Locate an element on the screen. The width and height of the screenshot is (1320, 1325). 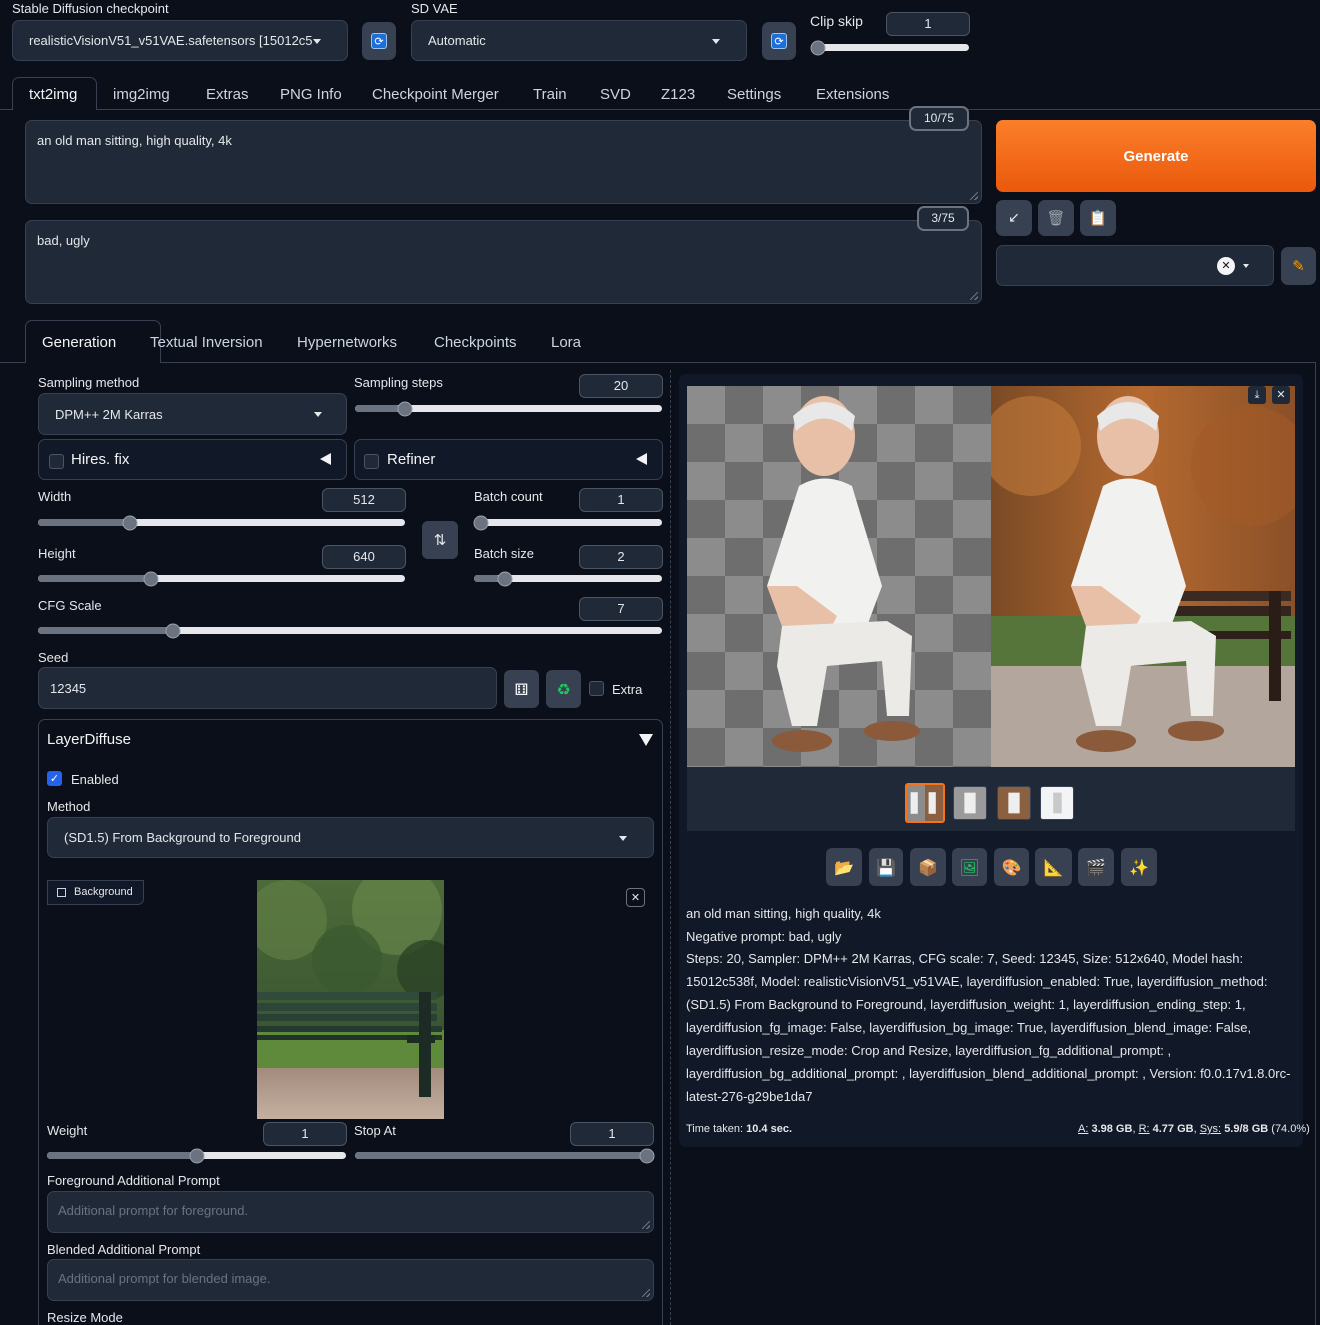
swap-dimensions-button: ⇅ is located at coordinates (440, 540).